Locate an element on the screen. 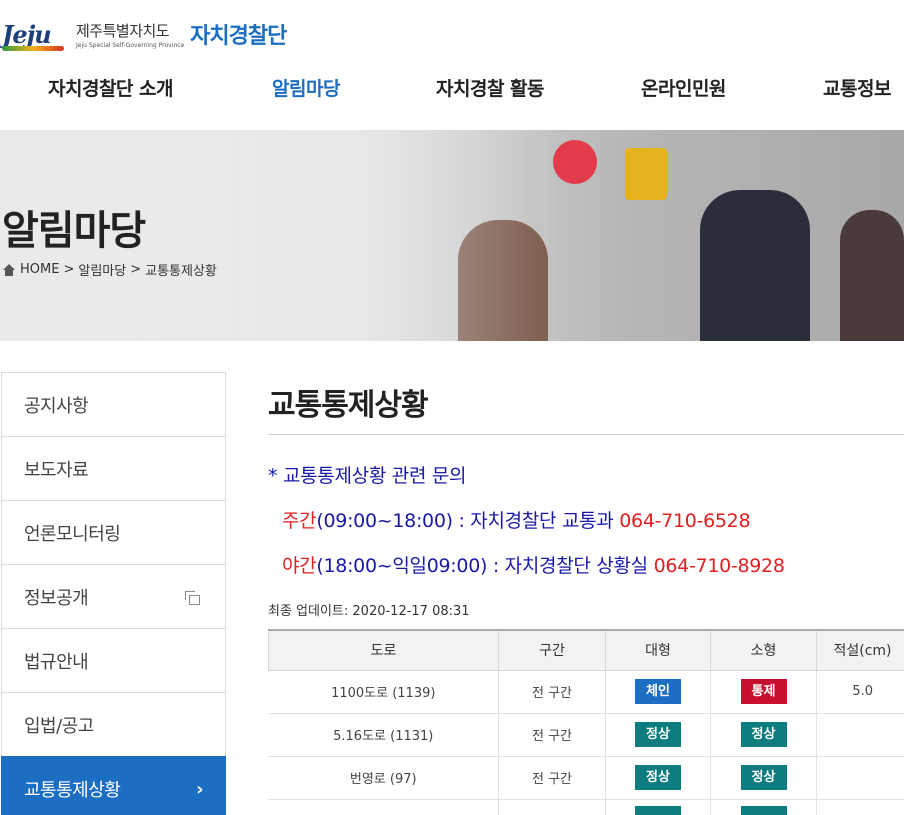  breadcrumb: HOME > 알림마당 > 교통통제상황 is located at coordinates (109, 269).